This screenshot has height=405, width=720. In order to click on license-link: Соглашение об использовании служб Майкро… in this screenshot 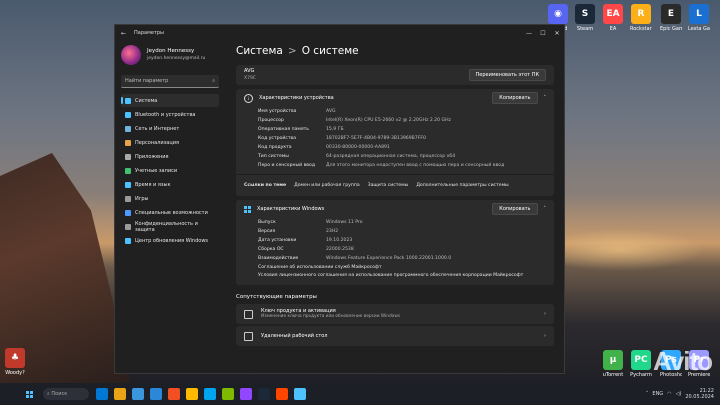, I will do `click(395, 267)`.